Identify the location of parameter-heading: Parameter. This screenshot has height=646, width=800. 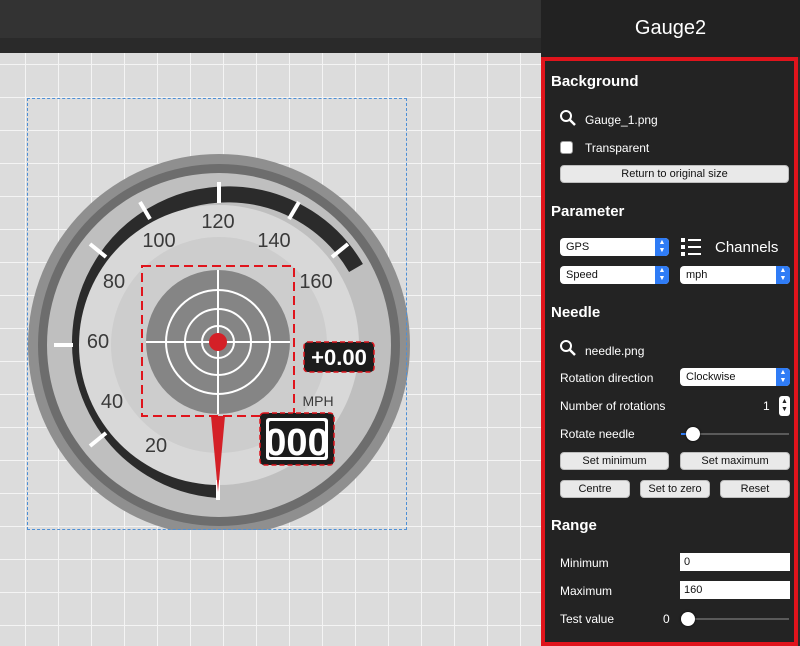
(588, 211).